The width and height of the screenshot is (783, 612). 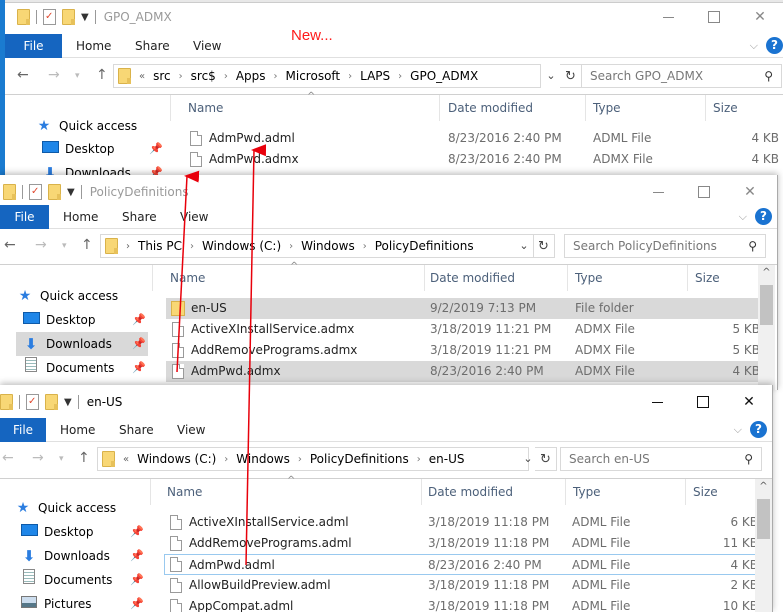 What do you see at coordinates (176, 459) in the screenshot?
I see `breadcrumb-windows-c: Windows (C:)` at bounding box center [176, 459].